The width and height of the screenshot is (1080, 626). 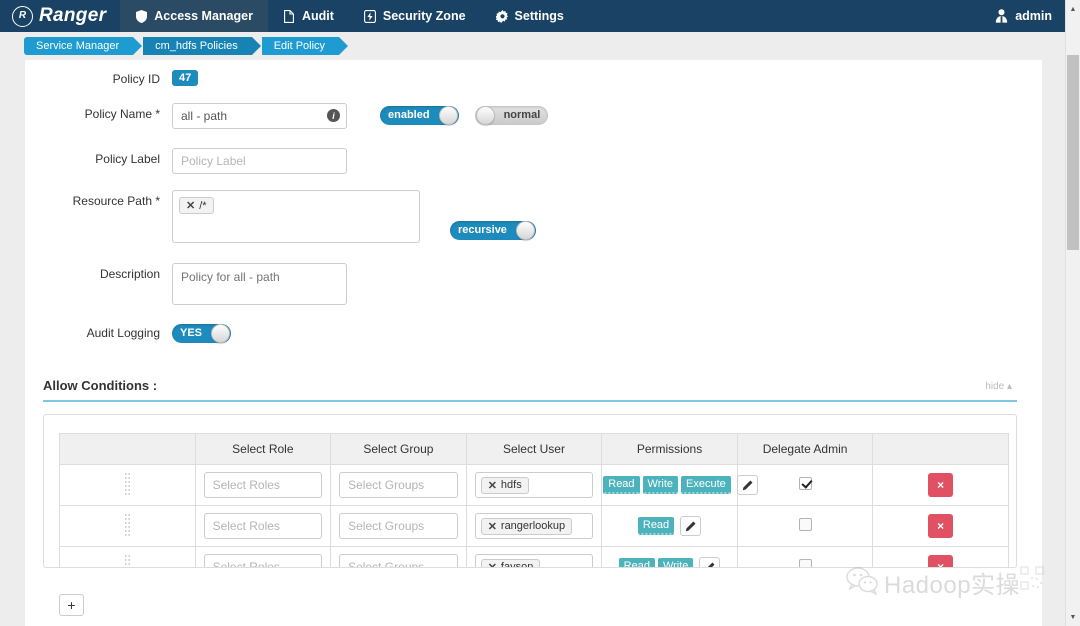 What do you see at coordinates (128, 333) in the screenshot?
I see `field-audit-logging: Audit Logging YES` at bounding box center [128, 333].